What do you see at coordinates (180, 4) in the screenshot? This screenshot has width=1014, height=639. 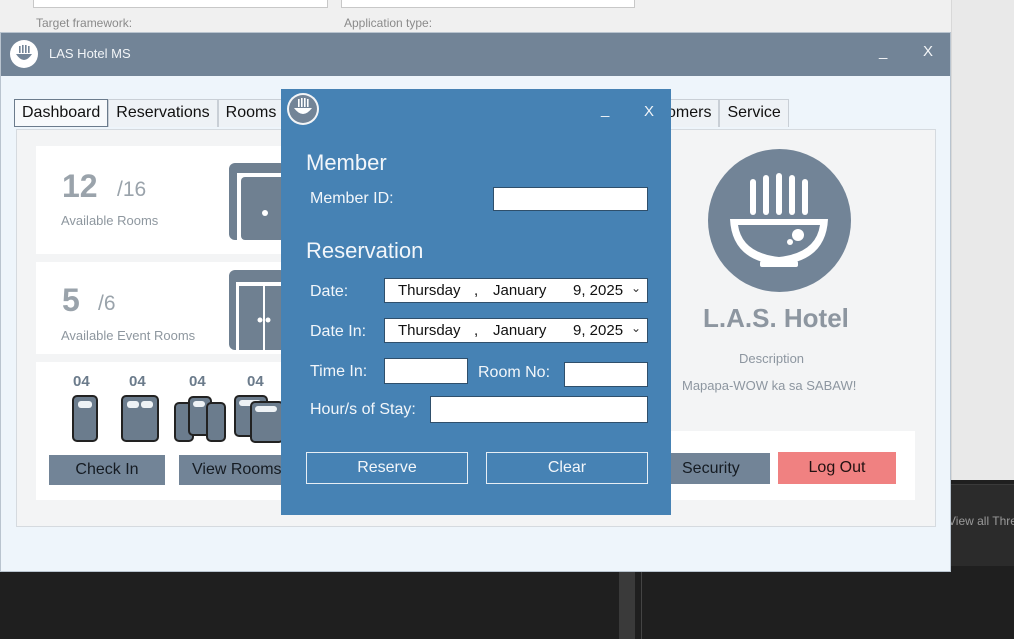 I see `target-framework-field` at bounding box center [180, 4].